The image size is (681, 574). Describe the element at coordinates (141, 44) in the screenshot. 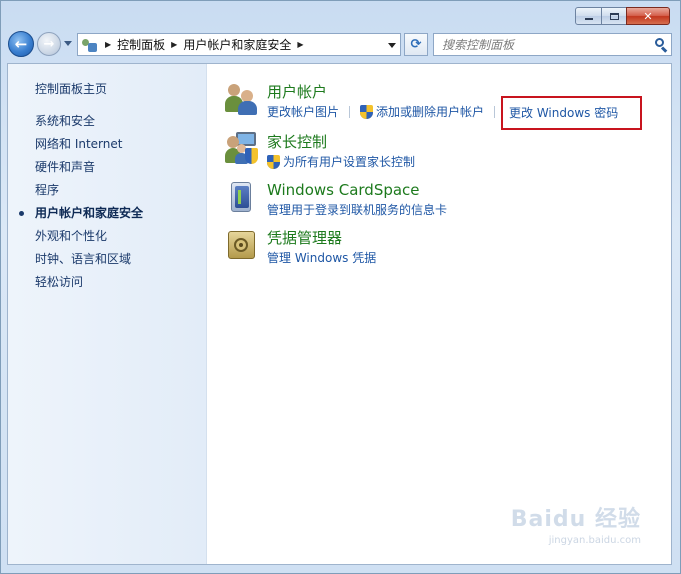

I see `breadcrumb-control-panel: 控制面板` at that location.